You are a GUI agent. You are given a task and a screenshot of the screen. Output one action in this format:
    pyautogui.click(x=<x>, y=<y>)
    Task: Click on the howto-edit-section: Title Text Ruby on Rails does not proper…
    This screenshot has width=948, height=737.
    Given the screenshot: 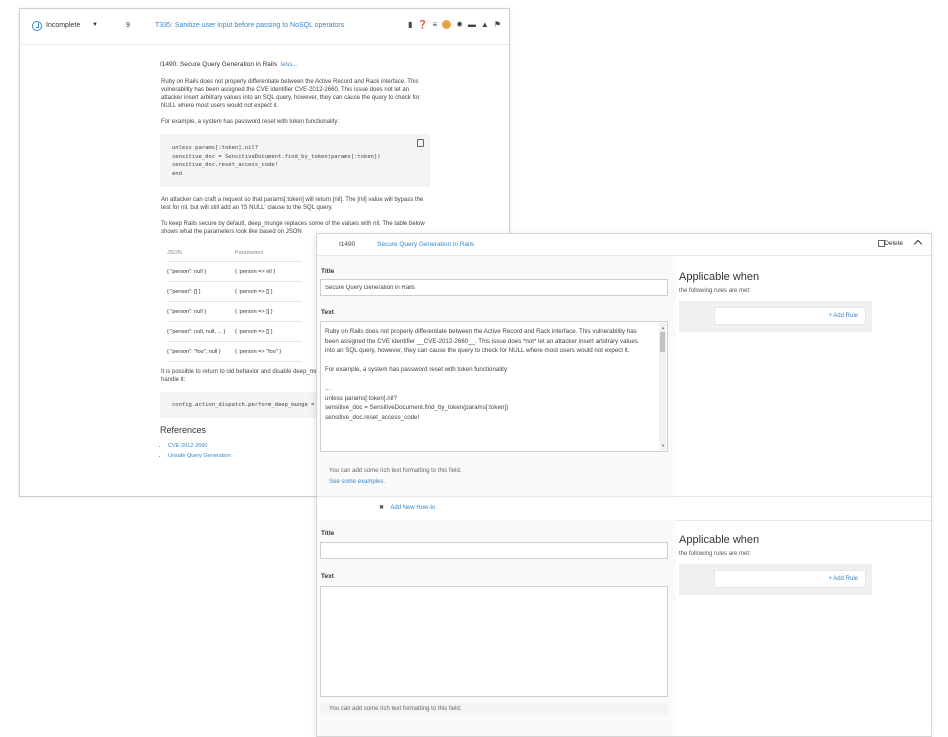 What is the action you would take?
    pyautogui.click(x=496, y=377)
    